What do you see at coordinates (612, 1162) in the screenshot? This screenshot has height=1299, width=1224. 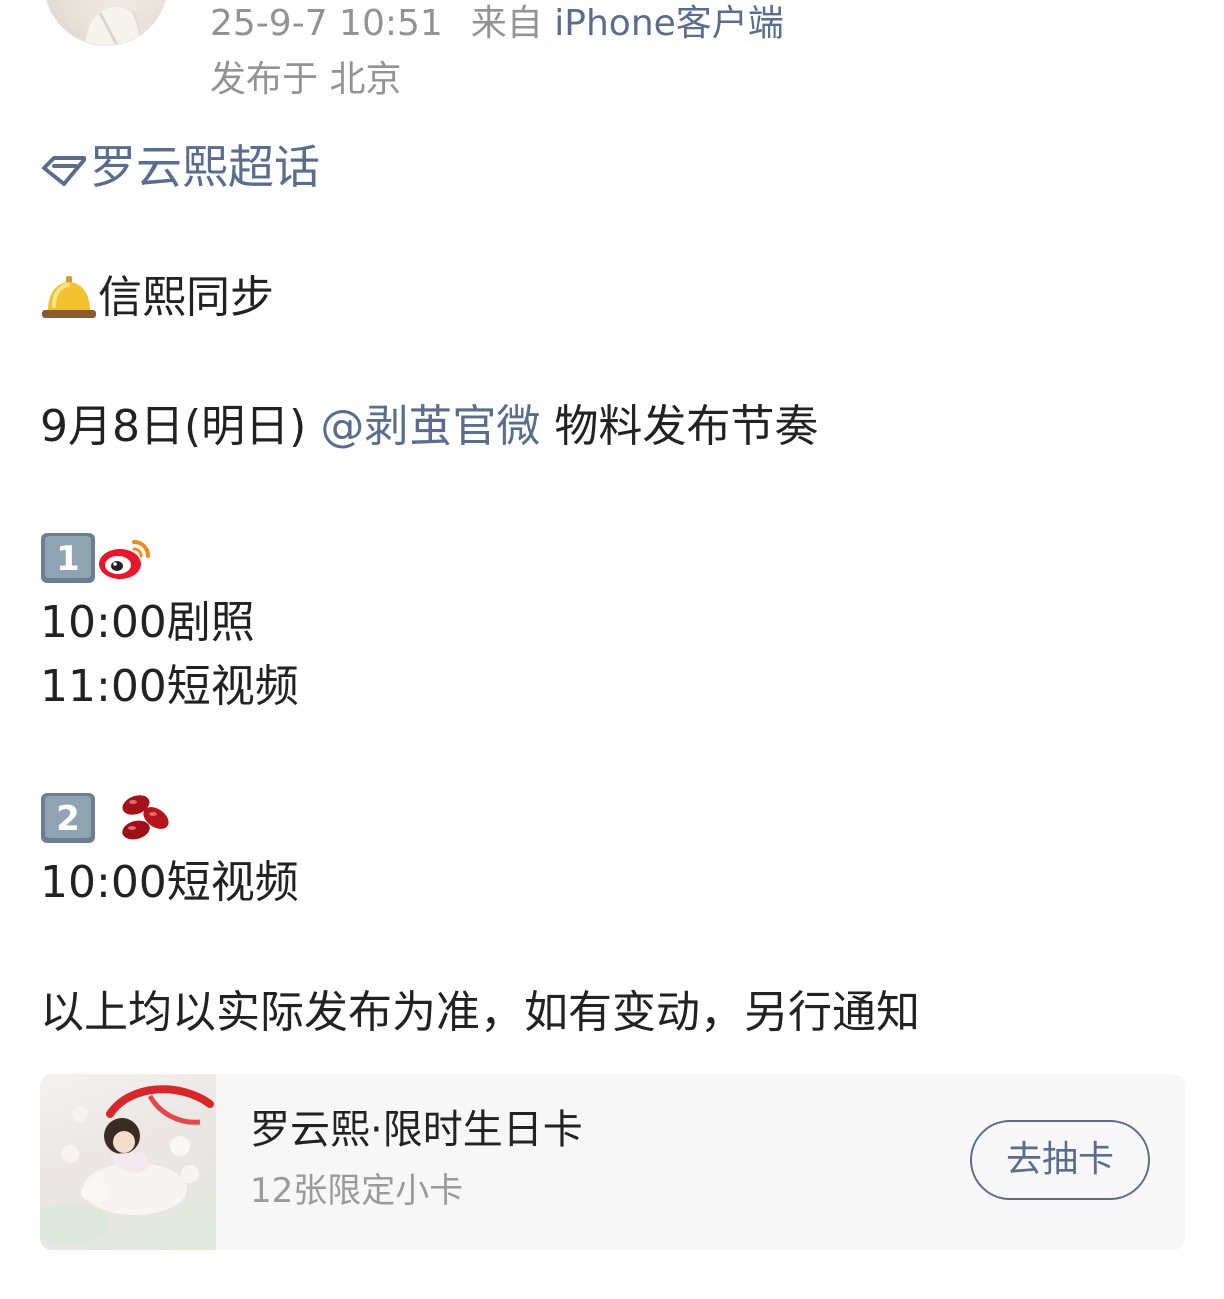 I see `birthday-card-promo: 罗云熙·限时生日卡 12张限定小卡 去抽卡` at bounding box center [612, 1162].